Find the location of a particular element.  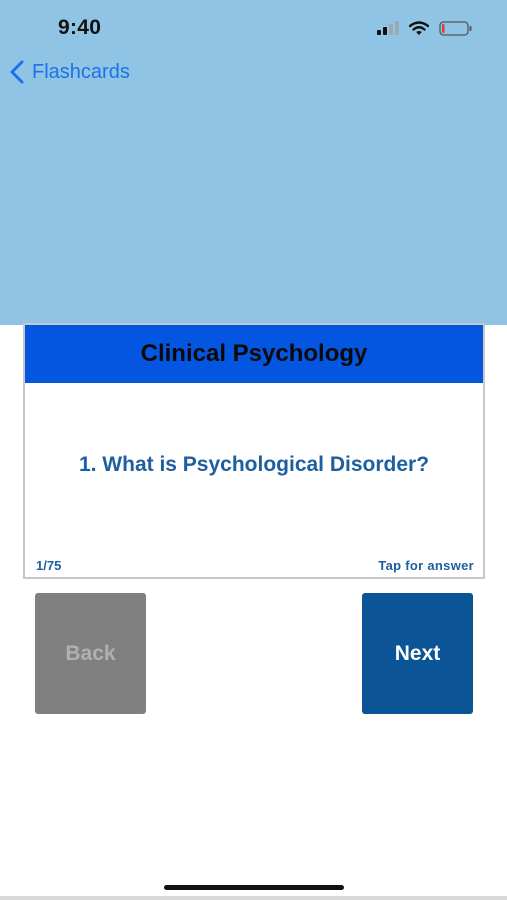

card-header: Clinical Psychology is located at coordinates (254, 354).